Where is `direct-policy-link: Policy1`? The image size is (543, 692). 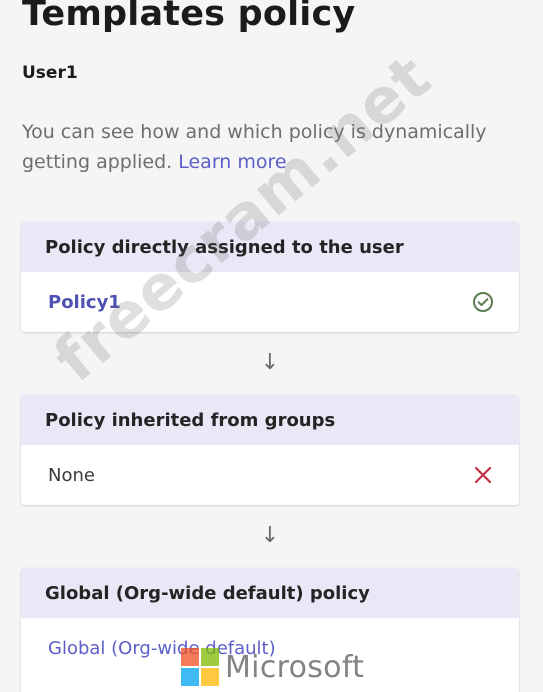
direct-policy-link: Policy1 is located at coordinates (84, 302).